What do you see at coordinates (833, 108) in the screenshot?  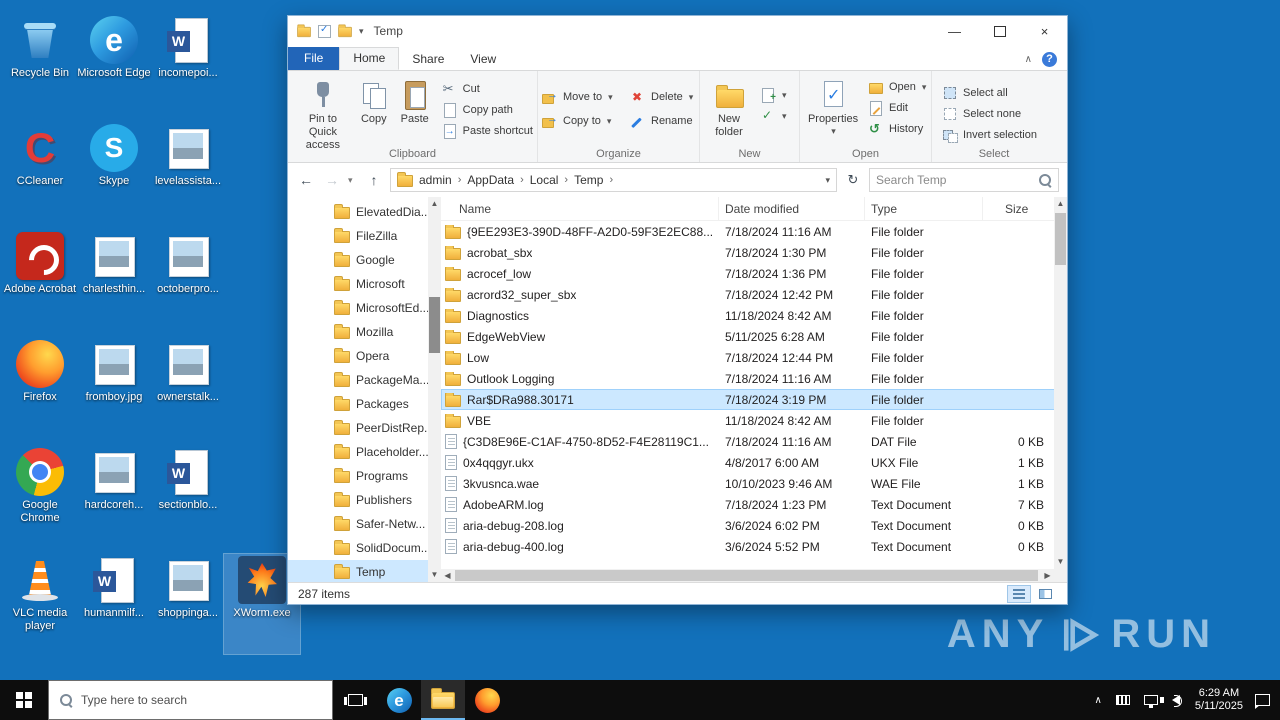 I see `properties-button: Properties ▾` at bounding box center [833, 108].